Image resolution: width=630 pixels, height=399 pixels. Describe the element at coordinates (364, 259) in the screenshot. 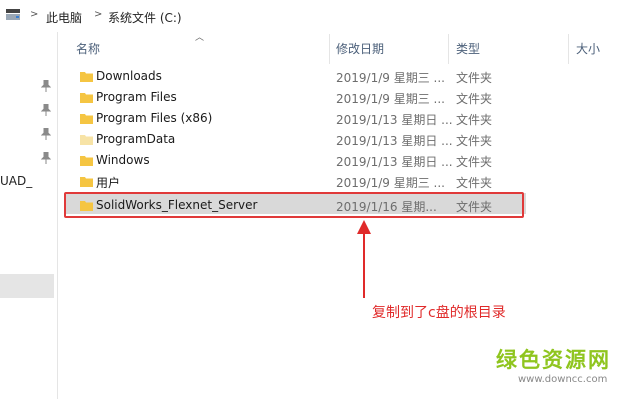

I see `arrow-up-icon` at that location.